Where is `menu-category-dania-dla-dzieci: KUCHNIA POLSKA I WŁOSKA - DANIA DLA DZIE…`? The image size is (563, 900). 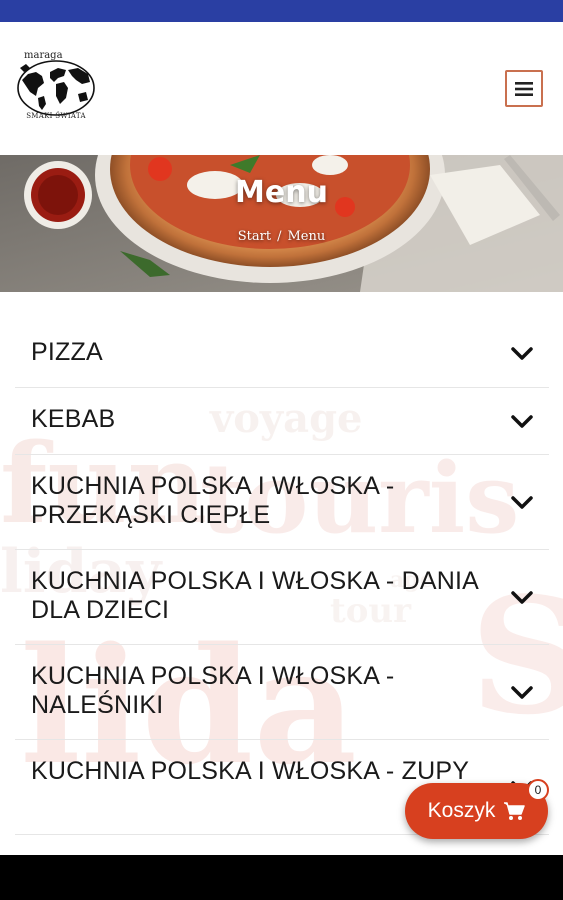
menu-category-dania-dla-dzieci: KUCHNIA POLSKA I WŁOSKA - DANIA DLA DZIE… is located at coordinates (282, 597).